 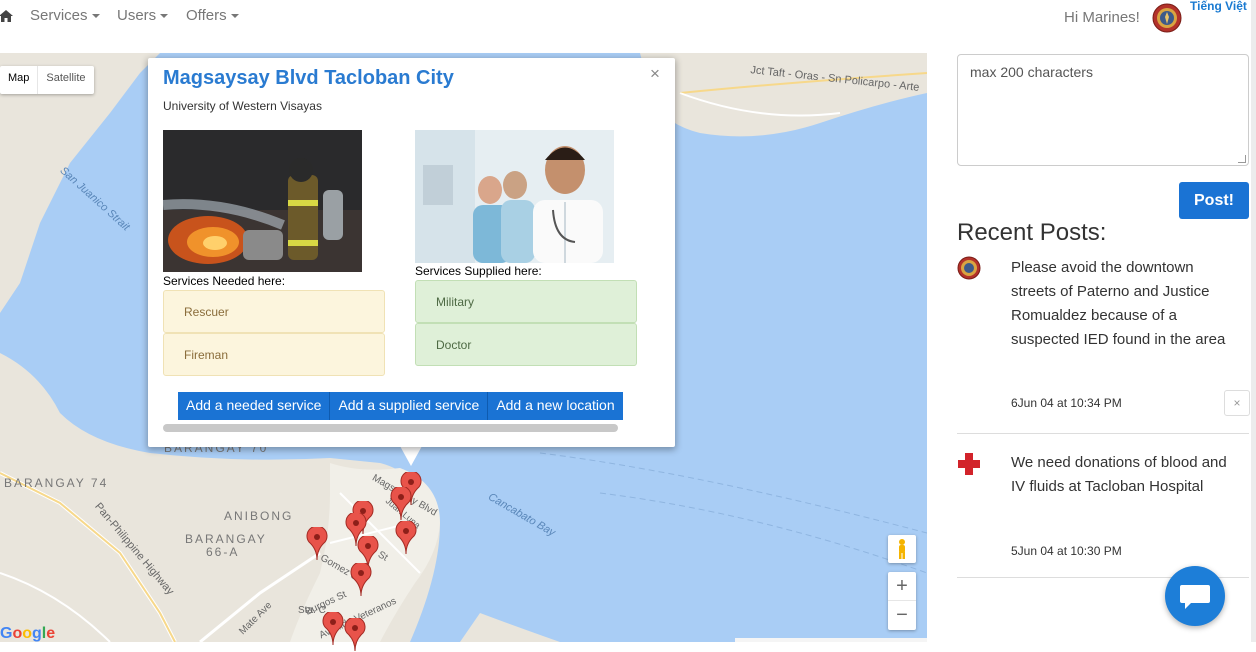 I want to click on services-supplied-label: Services Supplied here:, so click(x=478, y=271).